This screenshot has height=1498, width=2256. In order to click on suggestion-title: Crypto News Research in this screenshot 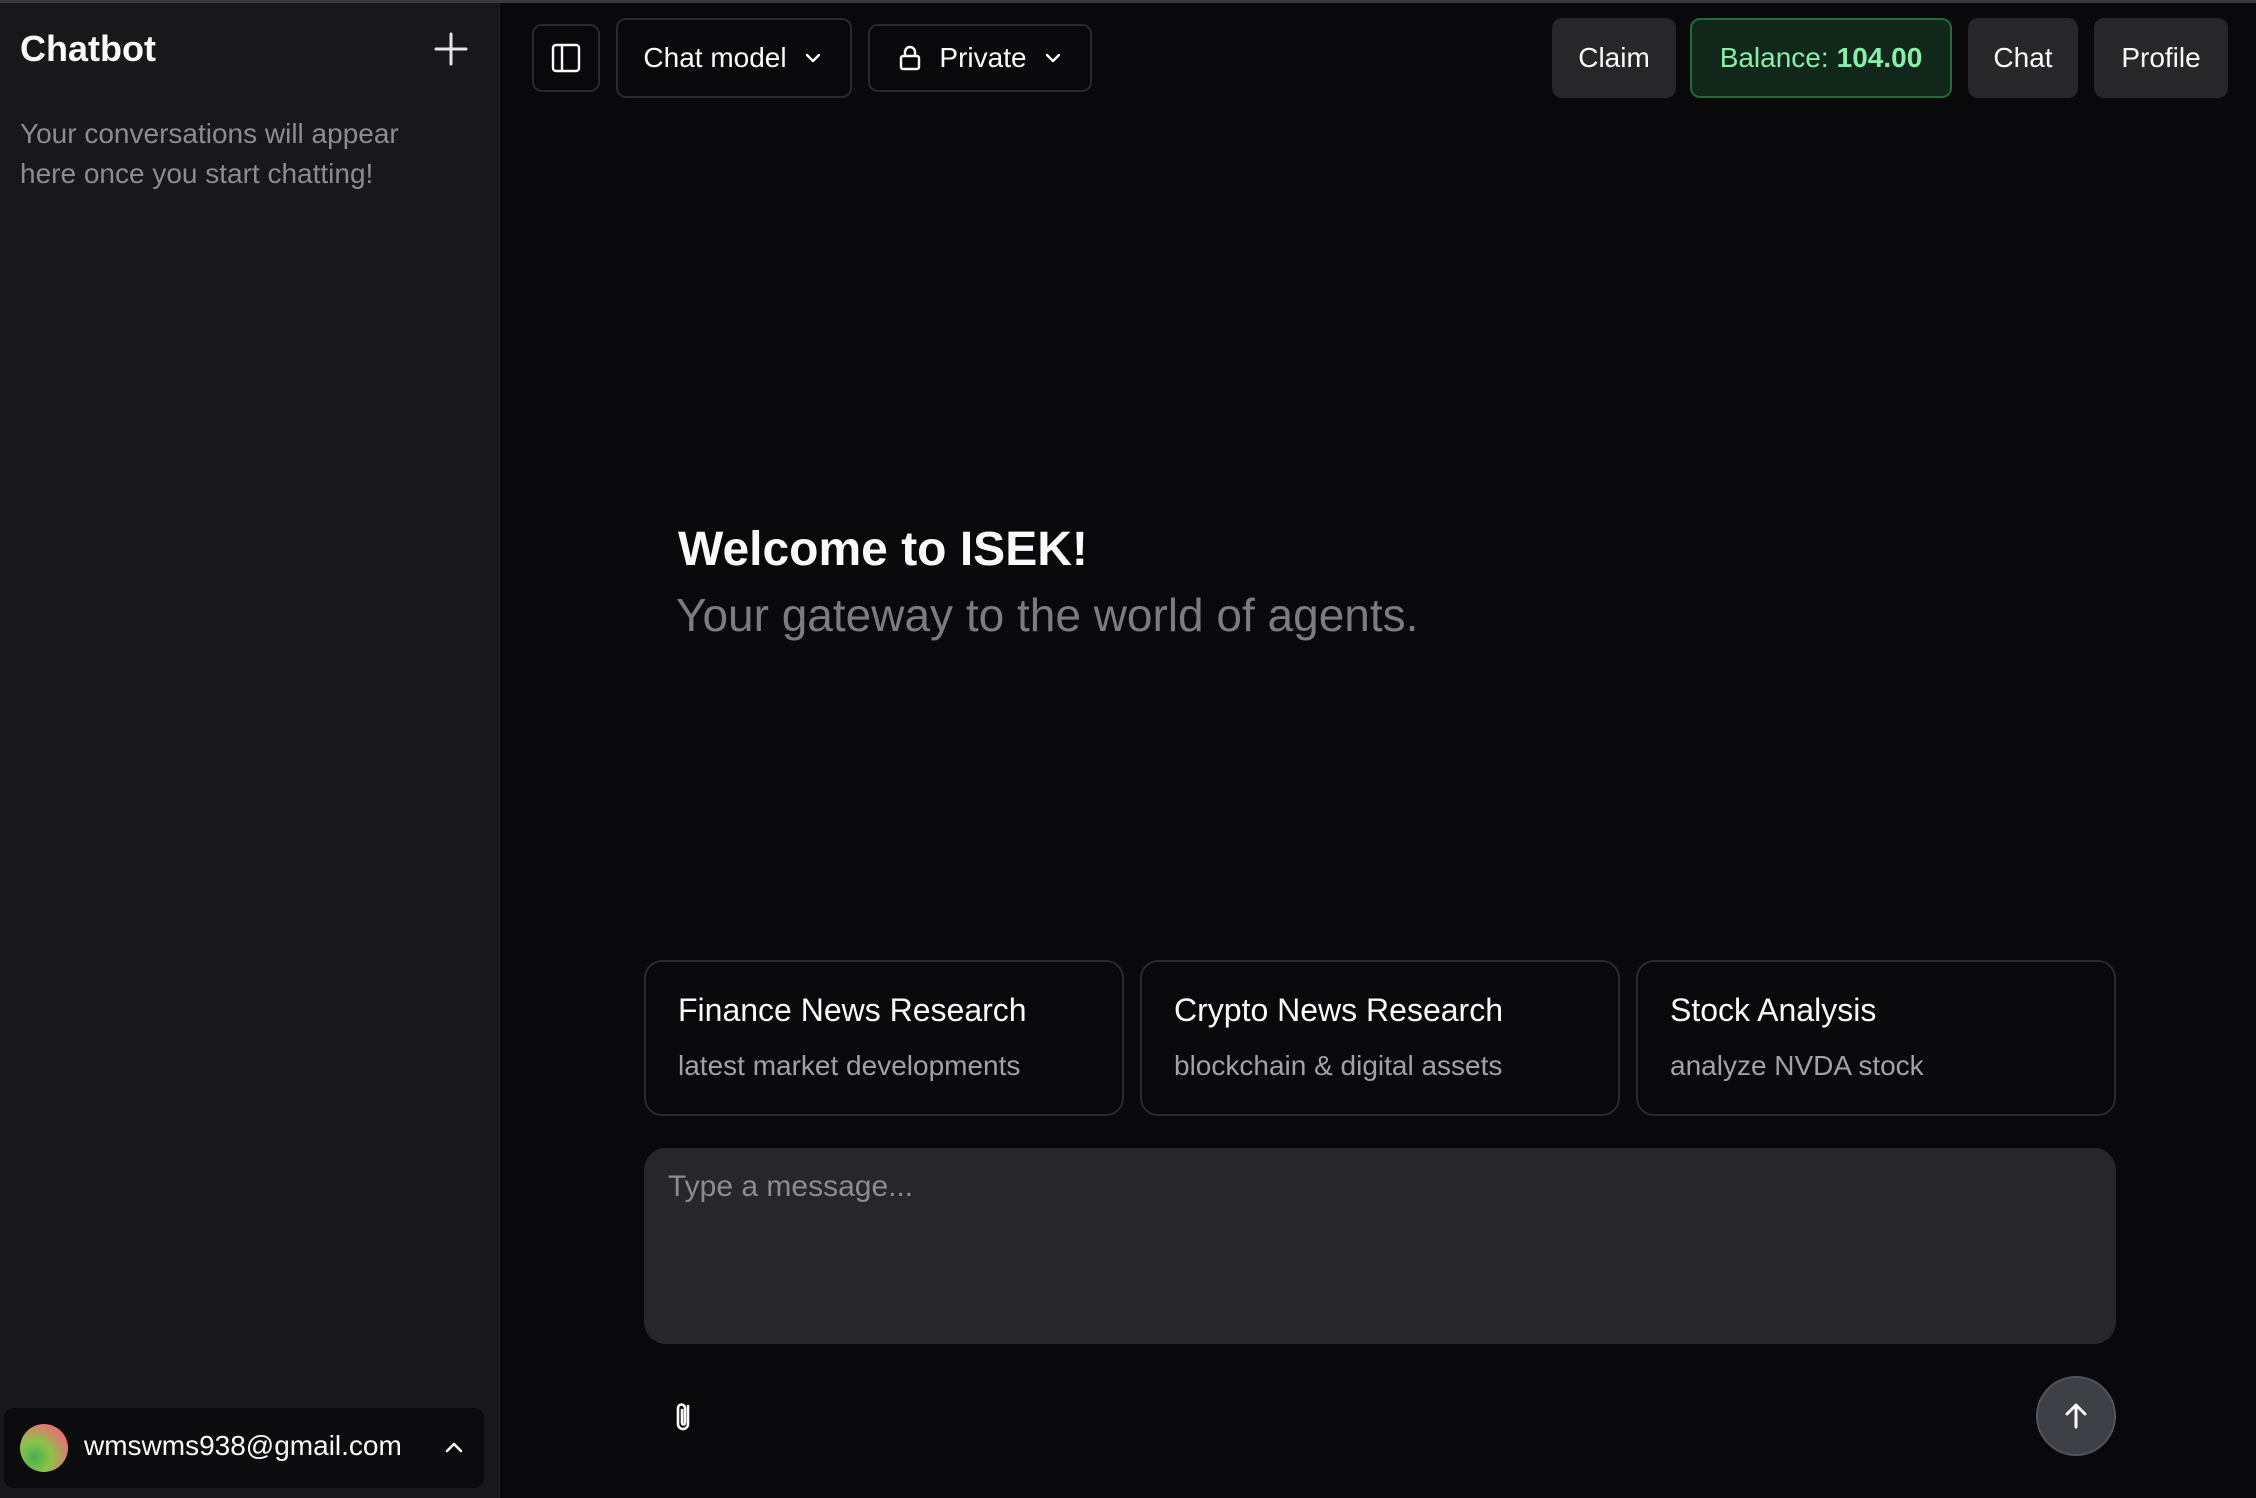, I will do `click(1338, 1010)`.